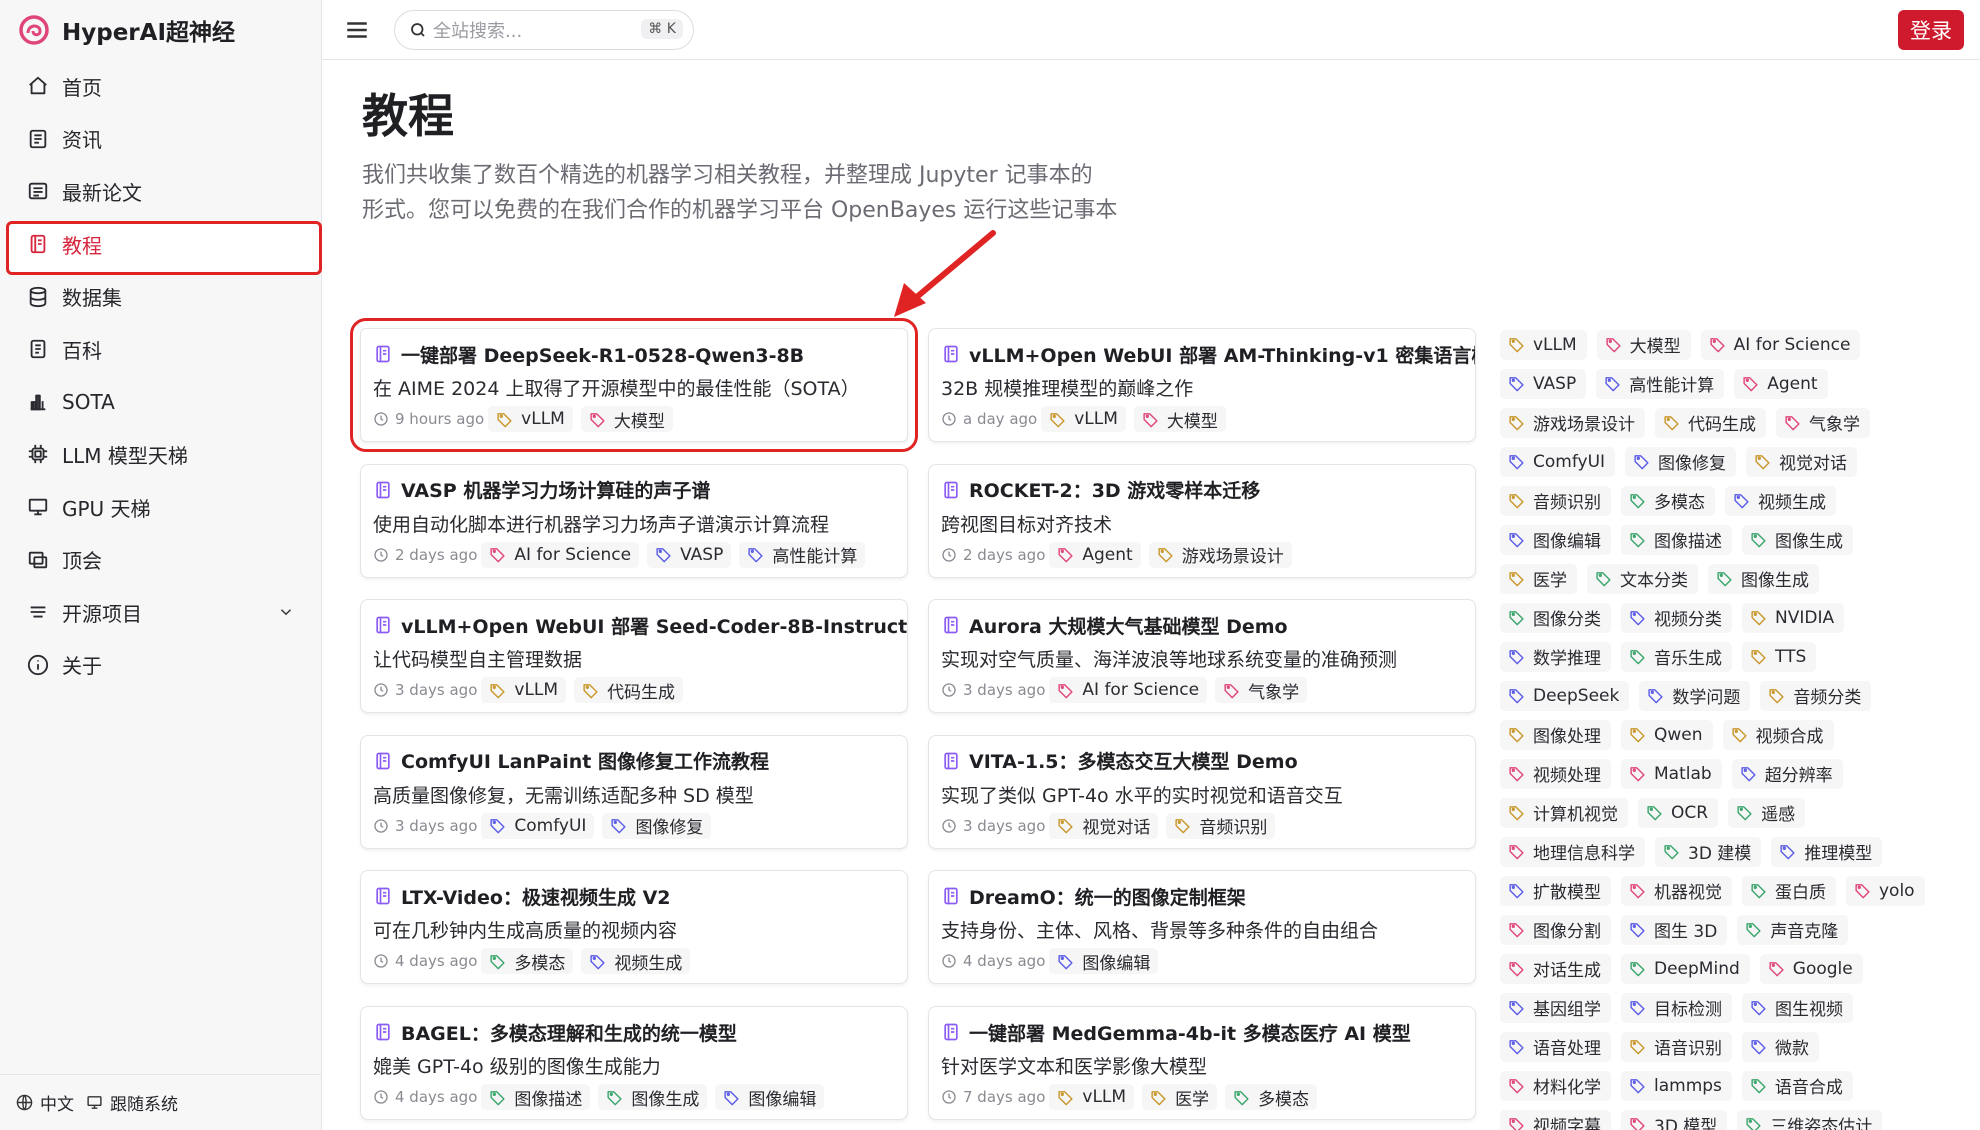 Image resolution: width=1980 pixels, height=1130 pixels. I want to click on tag-cloud-item: 材料化学, so click(1555, 1085).